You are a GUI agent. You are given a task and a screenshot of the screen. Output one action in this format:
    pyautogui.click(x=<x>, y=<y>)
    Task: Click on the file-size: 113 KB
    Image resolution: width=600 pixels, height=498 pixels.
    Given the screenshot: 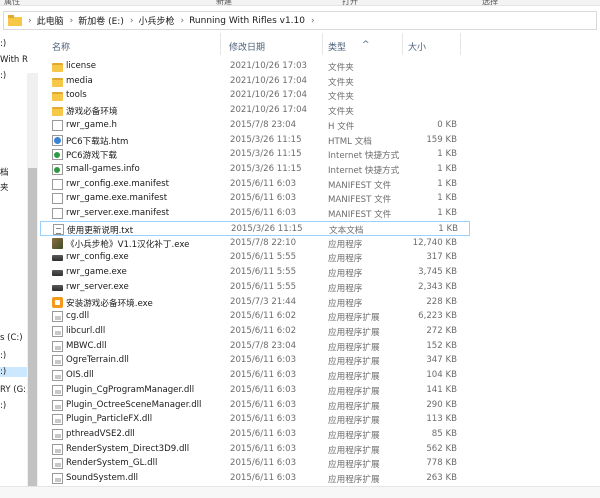 What is the action you would take?
    pyautogui.click(x=441, y=419)
    